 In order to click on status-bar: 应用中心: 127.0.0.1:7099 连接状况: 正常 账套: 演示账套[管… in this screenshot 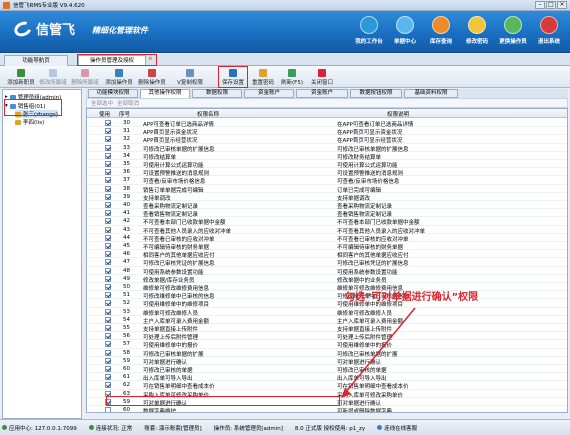, I will do `click(285, 427)`.